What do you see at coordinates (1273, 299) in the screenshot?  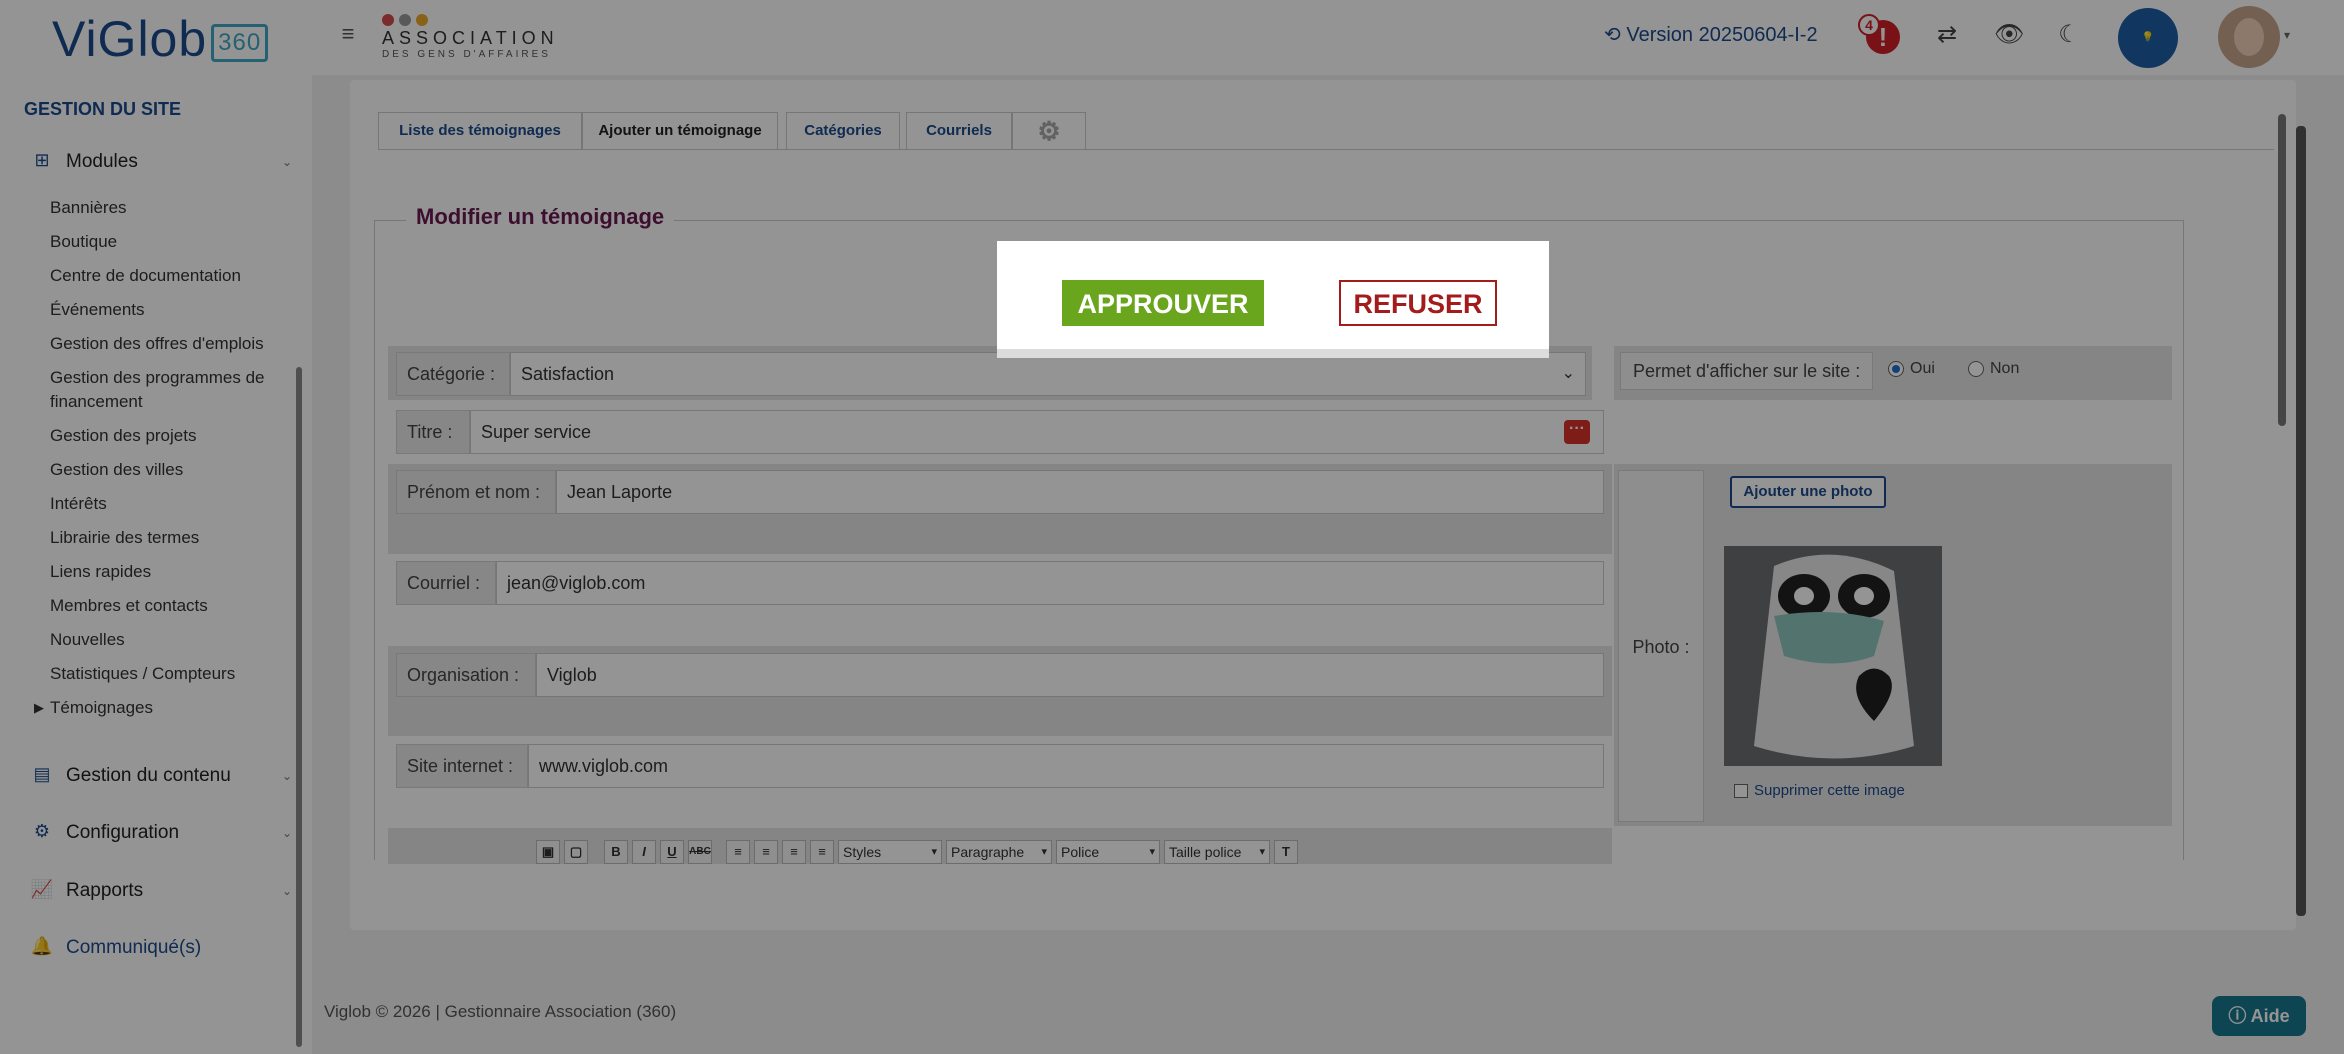 I see `approval-modal: APPROUVER REFUSER` at bounding box center [1273, 299].